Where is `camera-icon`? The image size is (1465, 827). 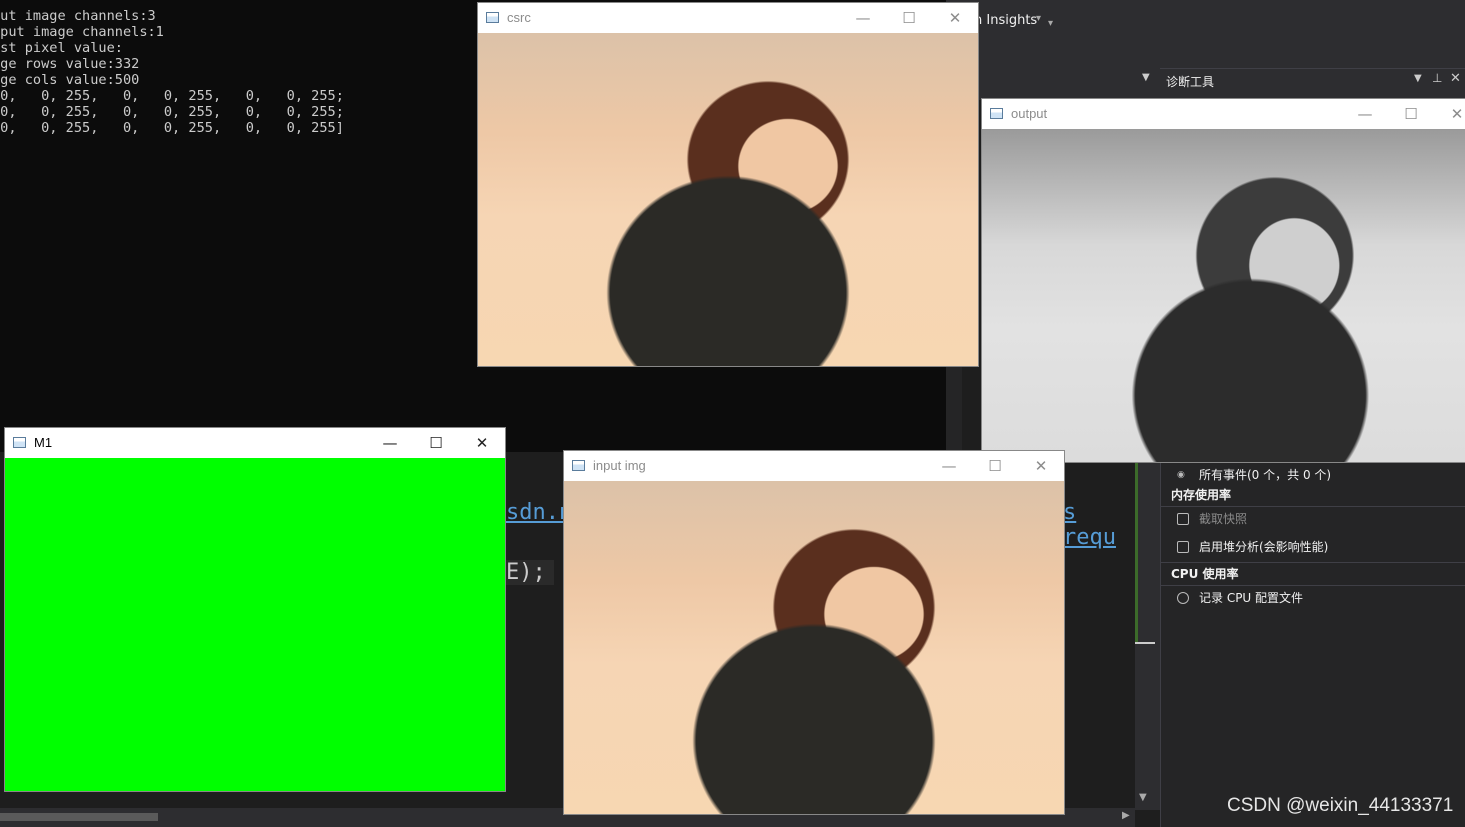 camera-icon is located at coordinates (1183, 519).